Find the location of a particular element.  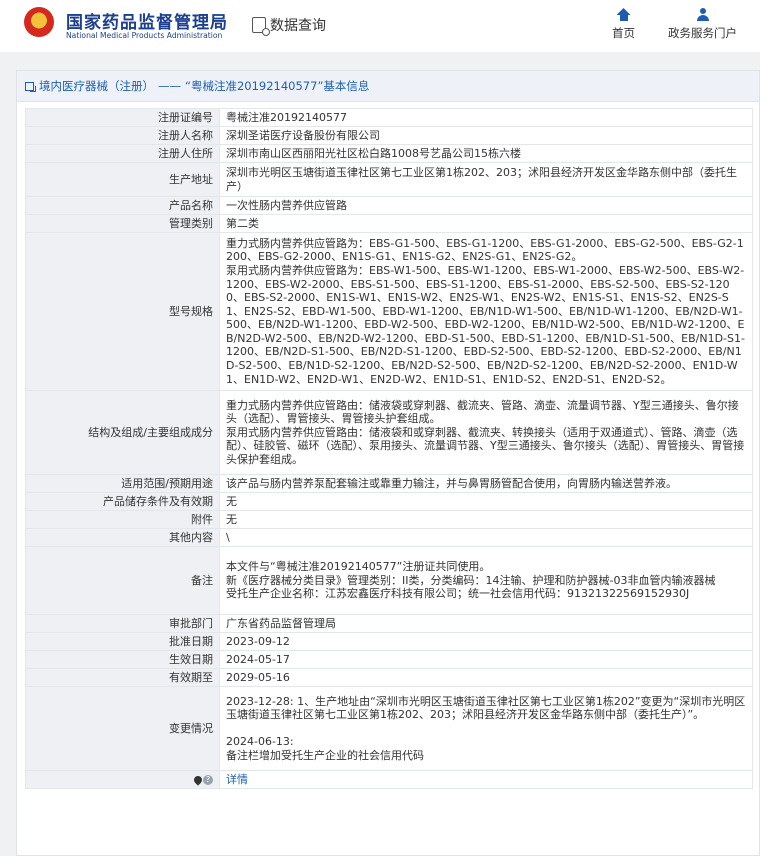

field-label: 型号规格 is located at coordinates (122, 311).